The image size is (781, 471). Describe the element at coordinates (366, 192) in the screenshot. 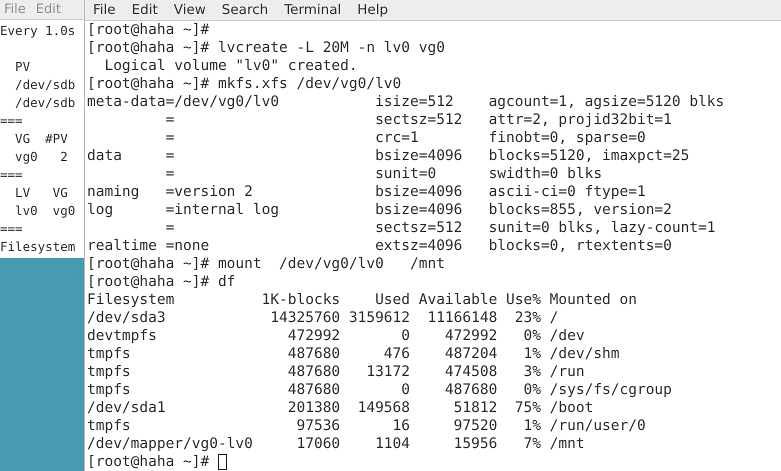

I see `terminal-line: naming =version 2 bsize=4096 ascii-ci=0 ftype=1` at that location.